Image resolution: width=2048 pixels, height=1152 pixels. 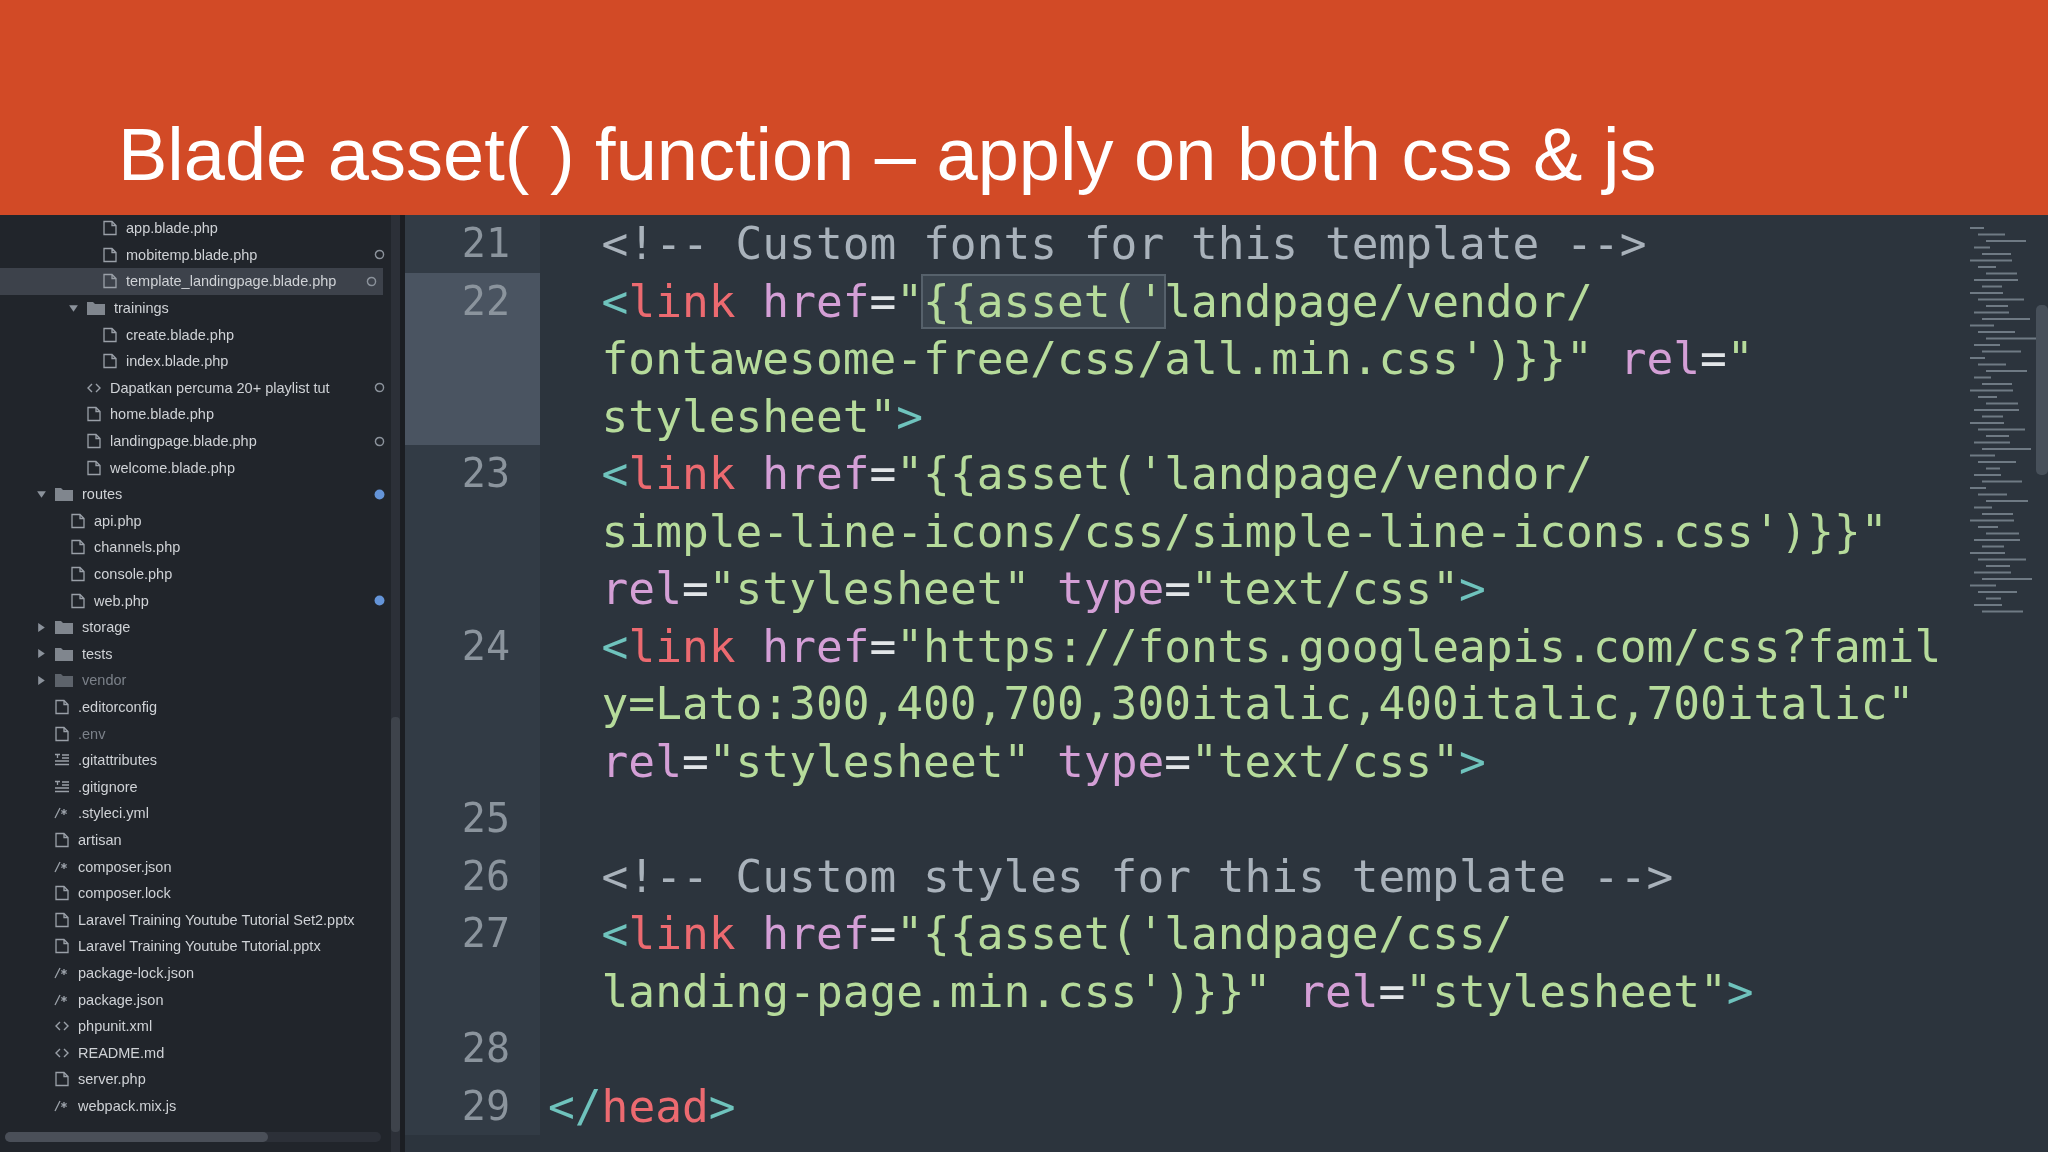 I want to click on line-number: 24, so click(x=485, y=646).